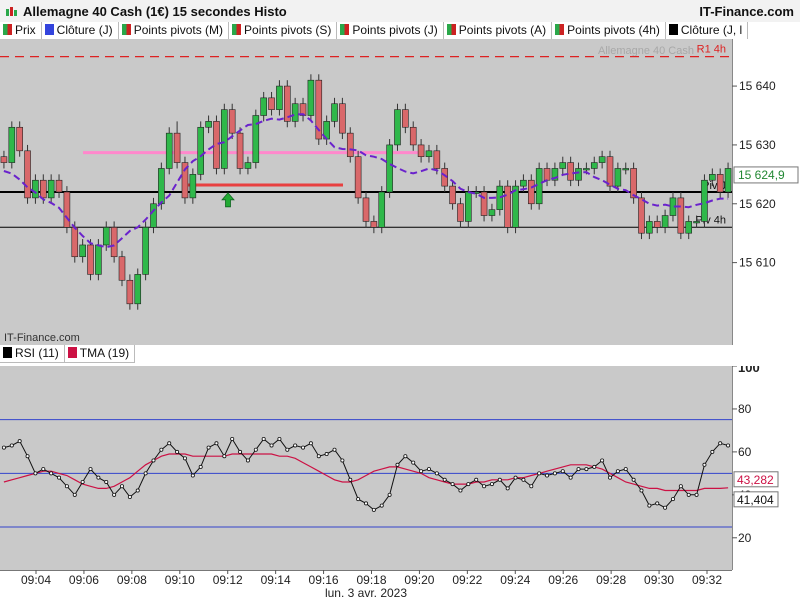  Describe the element at coordinates (745, 452) in the screenshot. I see `rsi-y-tick-label: 60` at that location.